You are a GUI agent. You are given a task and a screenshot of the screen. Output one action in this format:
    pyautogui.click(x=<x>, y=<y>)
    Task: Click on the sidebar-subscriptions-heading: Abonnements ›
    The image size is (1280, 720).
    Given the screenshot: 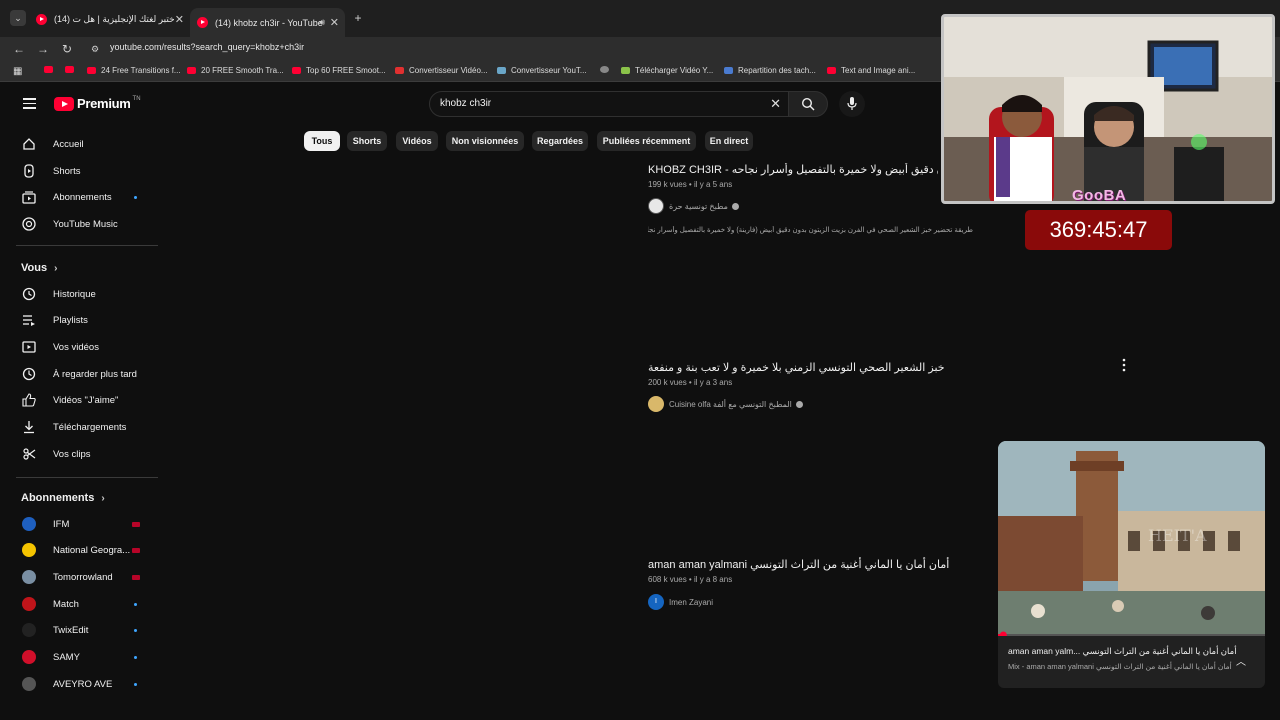 What is the action you would take?
    pyautogui.click(x=63, y=498)
    